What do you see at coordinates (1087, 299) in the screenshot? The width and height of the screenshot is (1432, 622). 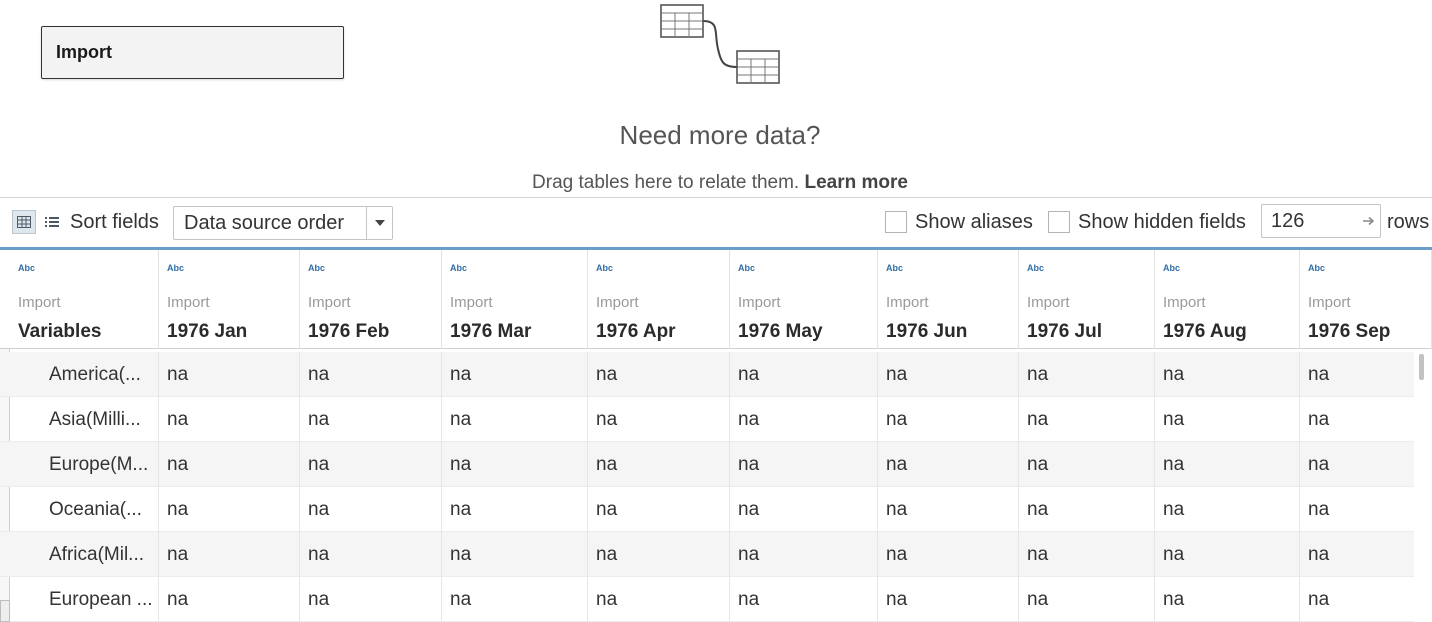 I see `column-header: Abc Import 1976 Jul` at bounding box center [1087, 299].